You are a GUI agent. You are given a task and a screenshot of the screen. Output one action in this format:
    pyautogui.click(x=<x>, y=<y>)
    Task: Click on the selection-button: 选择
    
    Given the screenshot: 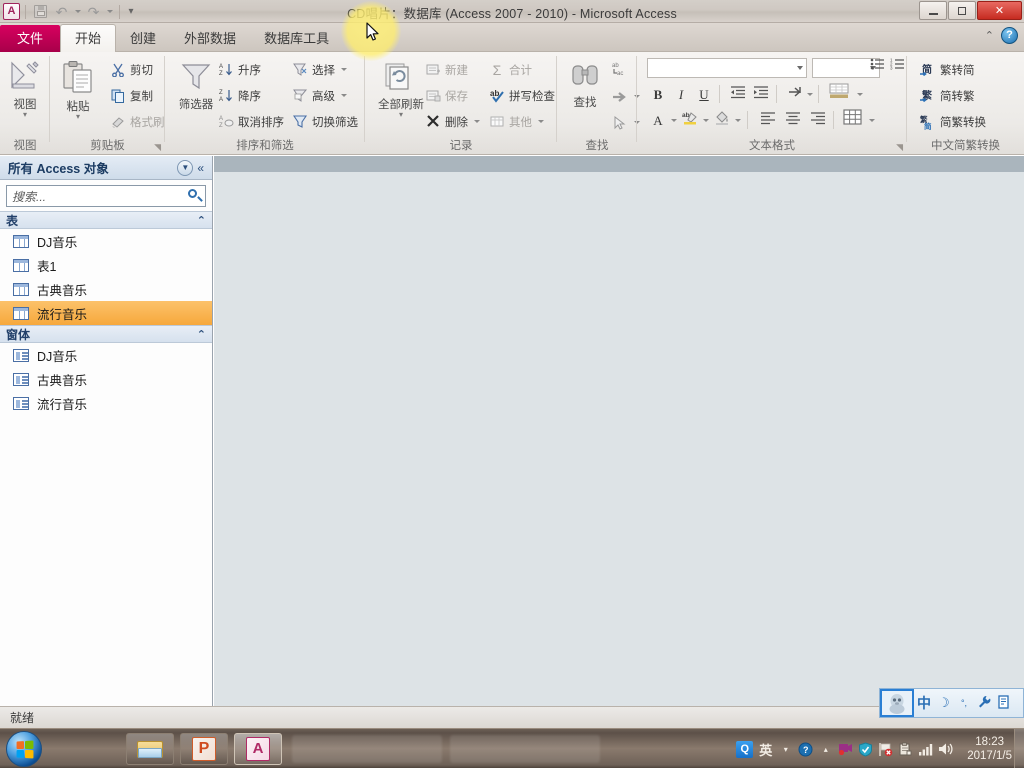 What is the action you would take?
    pyautogui.click(x=319, y=69)
    